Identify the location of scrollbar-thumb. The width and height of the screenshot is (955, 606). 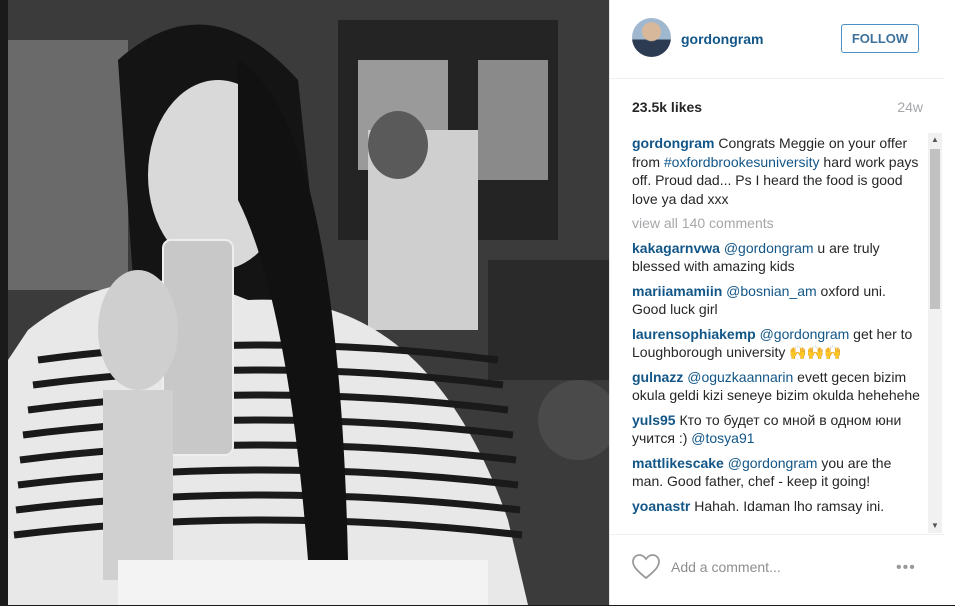
(935, 229).